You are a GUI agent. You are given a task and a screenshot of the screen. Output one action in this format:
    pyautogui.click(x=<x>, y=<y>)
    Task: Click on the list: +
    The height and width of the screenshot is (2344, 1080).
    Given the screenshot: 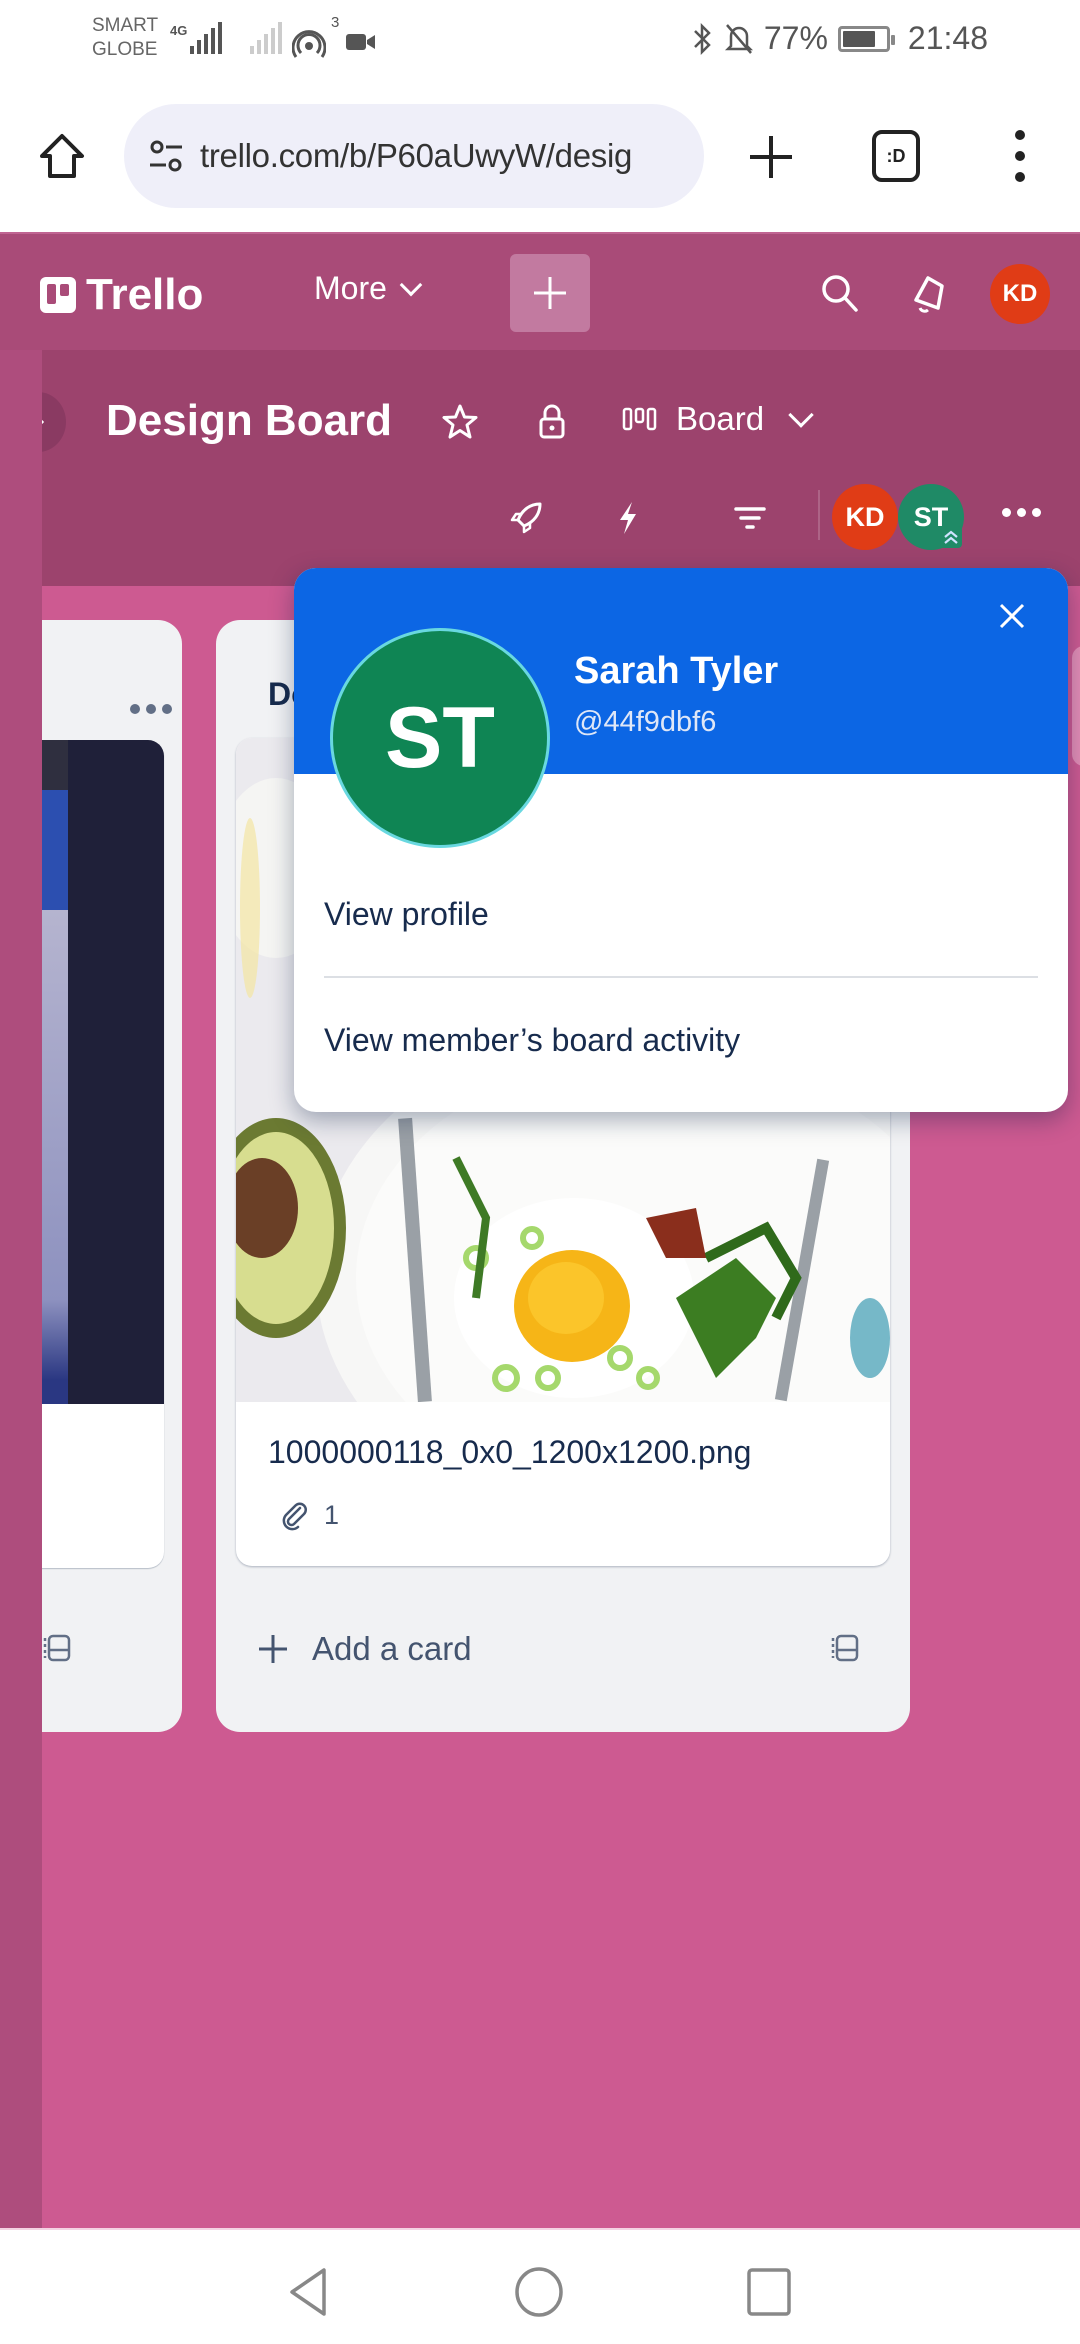 What is the action you would take?
    pyautogui.click(x=112, y=1176)
    